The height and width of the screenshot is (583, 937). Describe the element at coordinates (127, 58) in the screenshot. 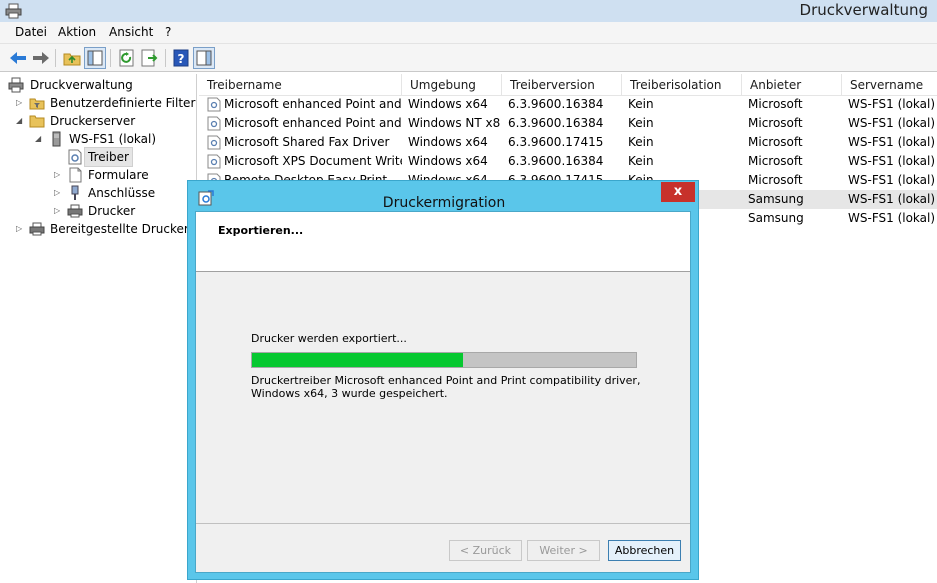

I see `refresh-icon` at that location.